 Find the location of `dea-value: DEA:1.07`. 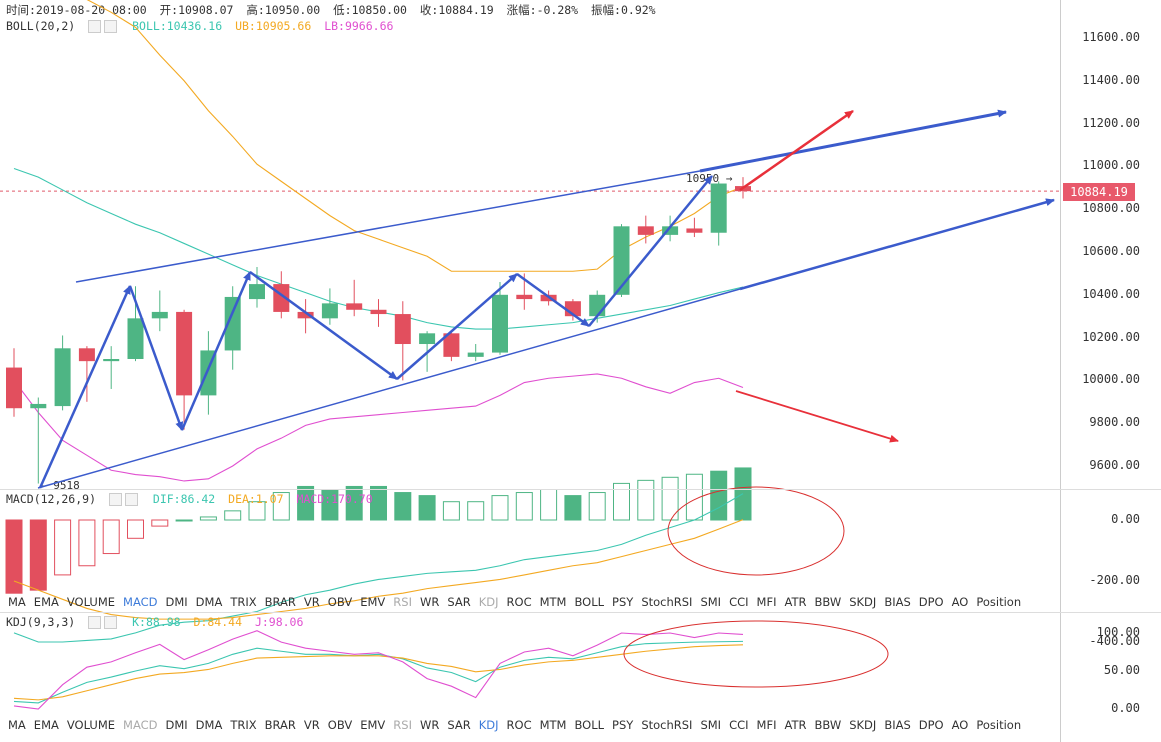

dea-value: DEA:1.07 is located at coordinates (256, 499).